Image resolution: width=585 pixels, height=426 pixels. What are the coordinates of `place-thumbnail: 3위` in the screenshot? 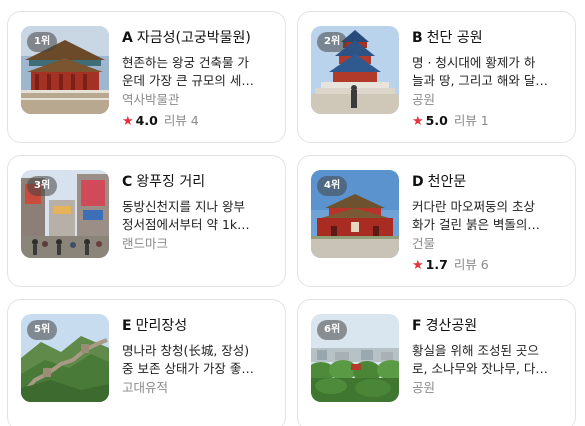 It's located at (65, 214).